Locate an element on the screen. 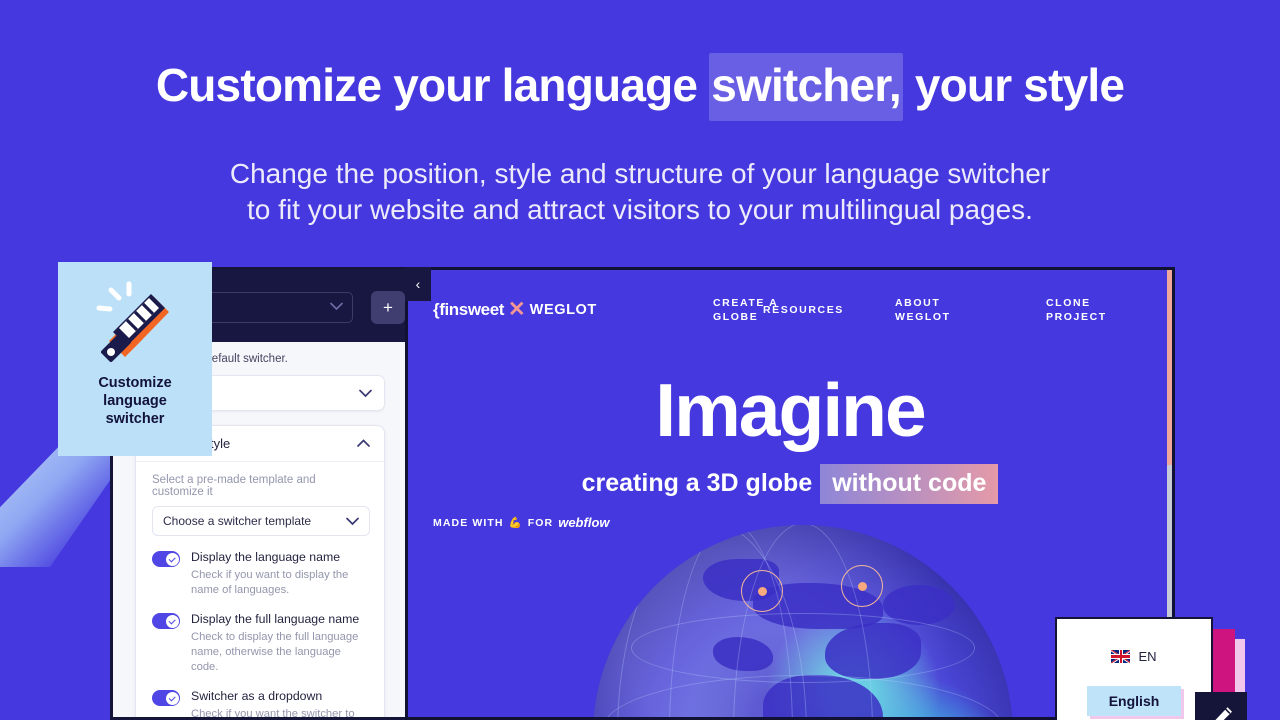 The image size is (1280, 720). hero-title: Imagine is located at coordinates (790, 410).